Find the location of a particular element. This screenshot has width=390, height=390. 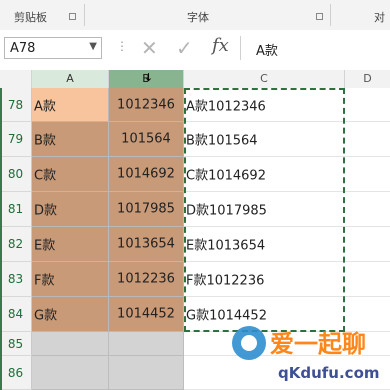

column-headers: A B C D is located at coordinates (195, 79).